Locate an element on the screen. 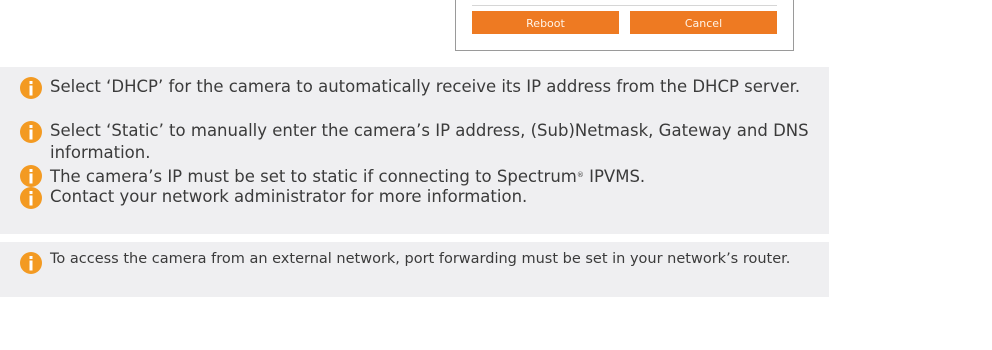  reboot-dialog: Reboot Cancel is located at coordinates (624, 25).